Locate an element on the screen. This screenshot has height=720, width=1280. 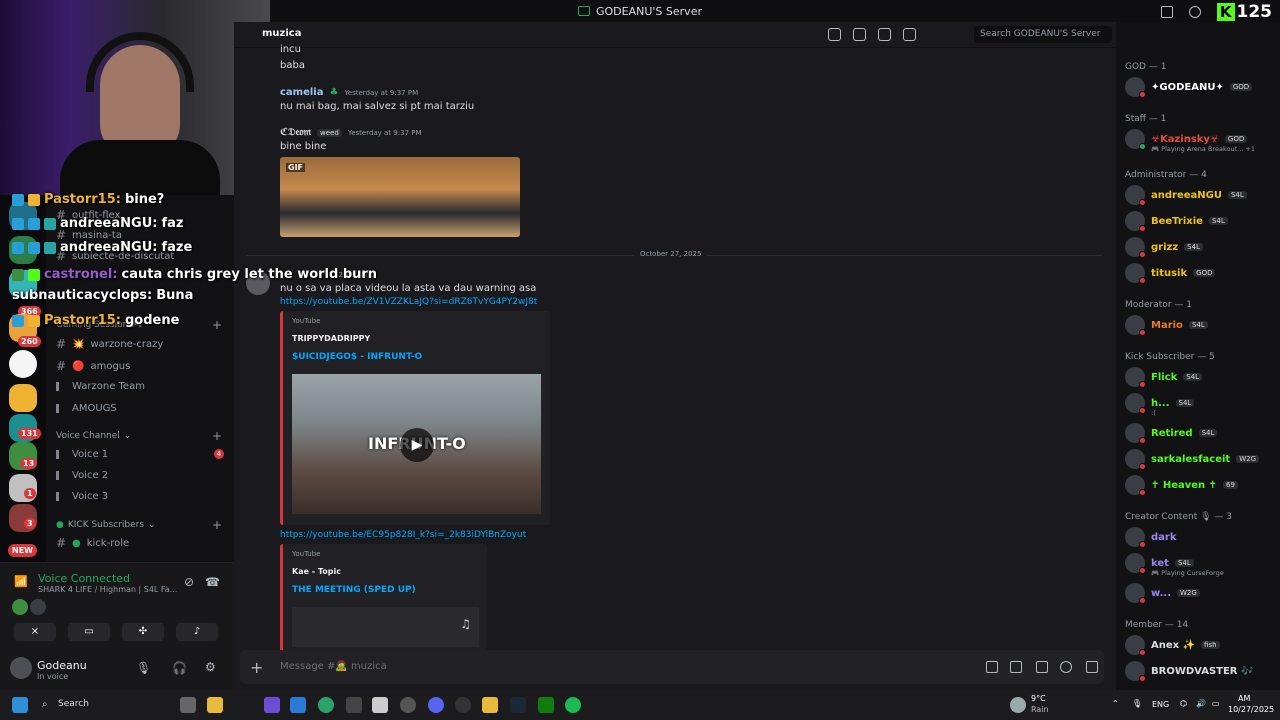
member-item: grizz S4L is located at coordinates (1164, 247).